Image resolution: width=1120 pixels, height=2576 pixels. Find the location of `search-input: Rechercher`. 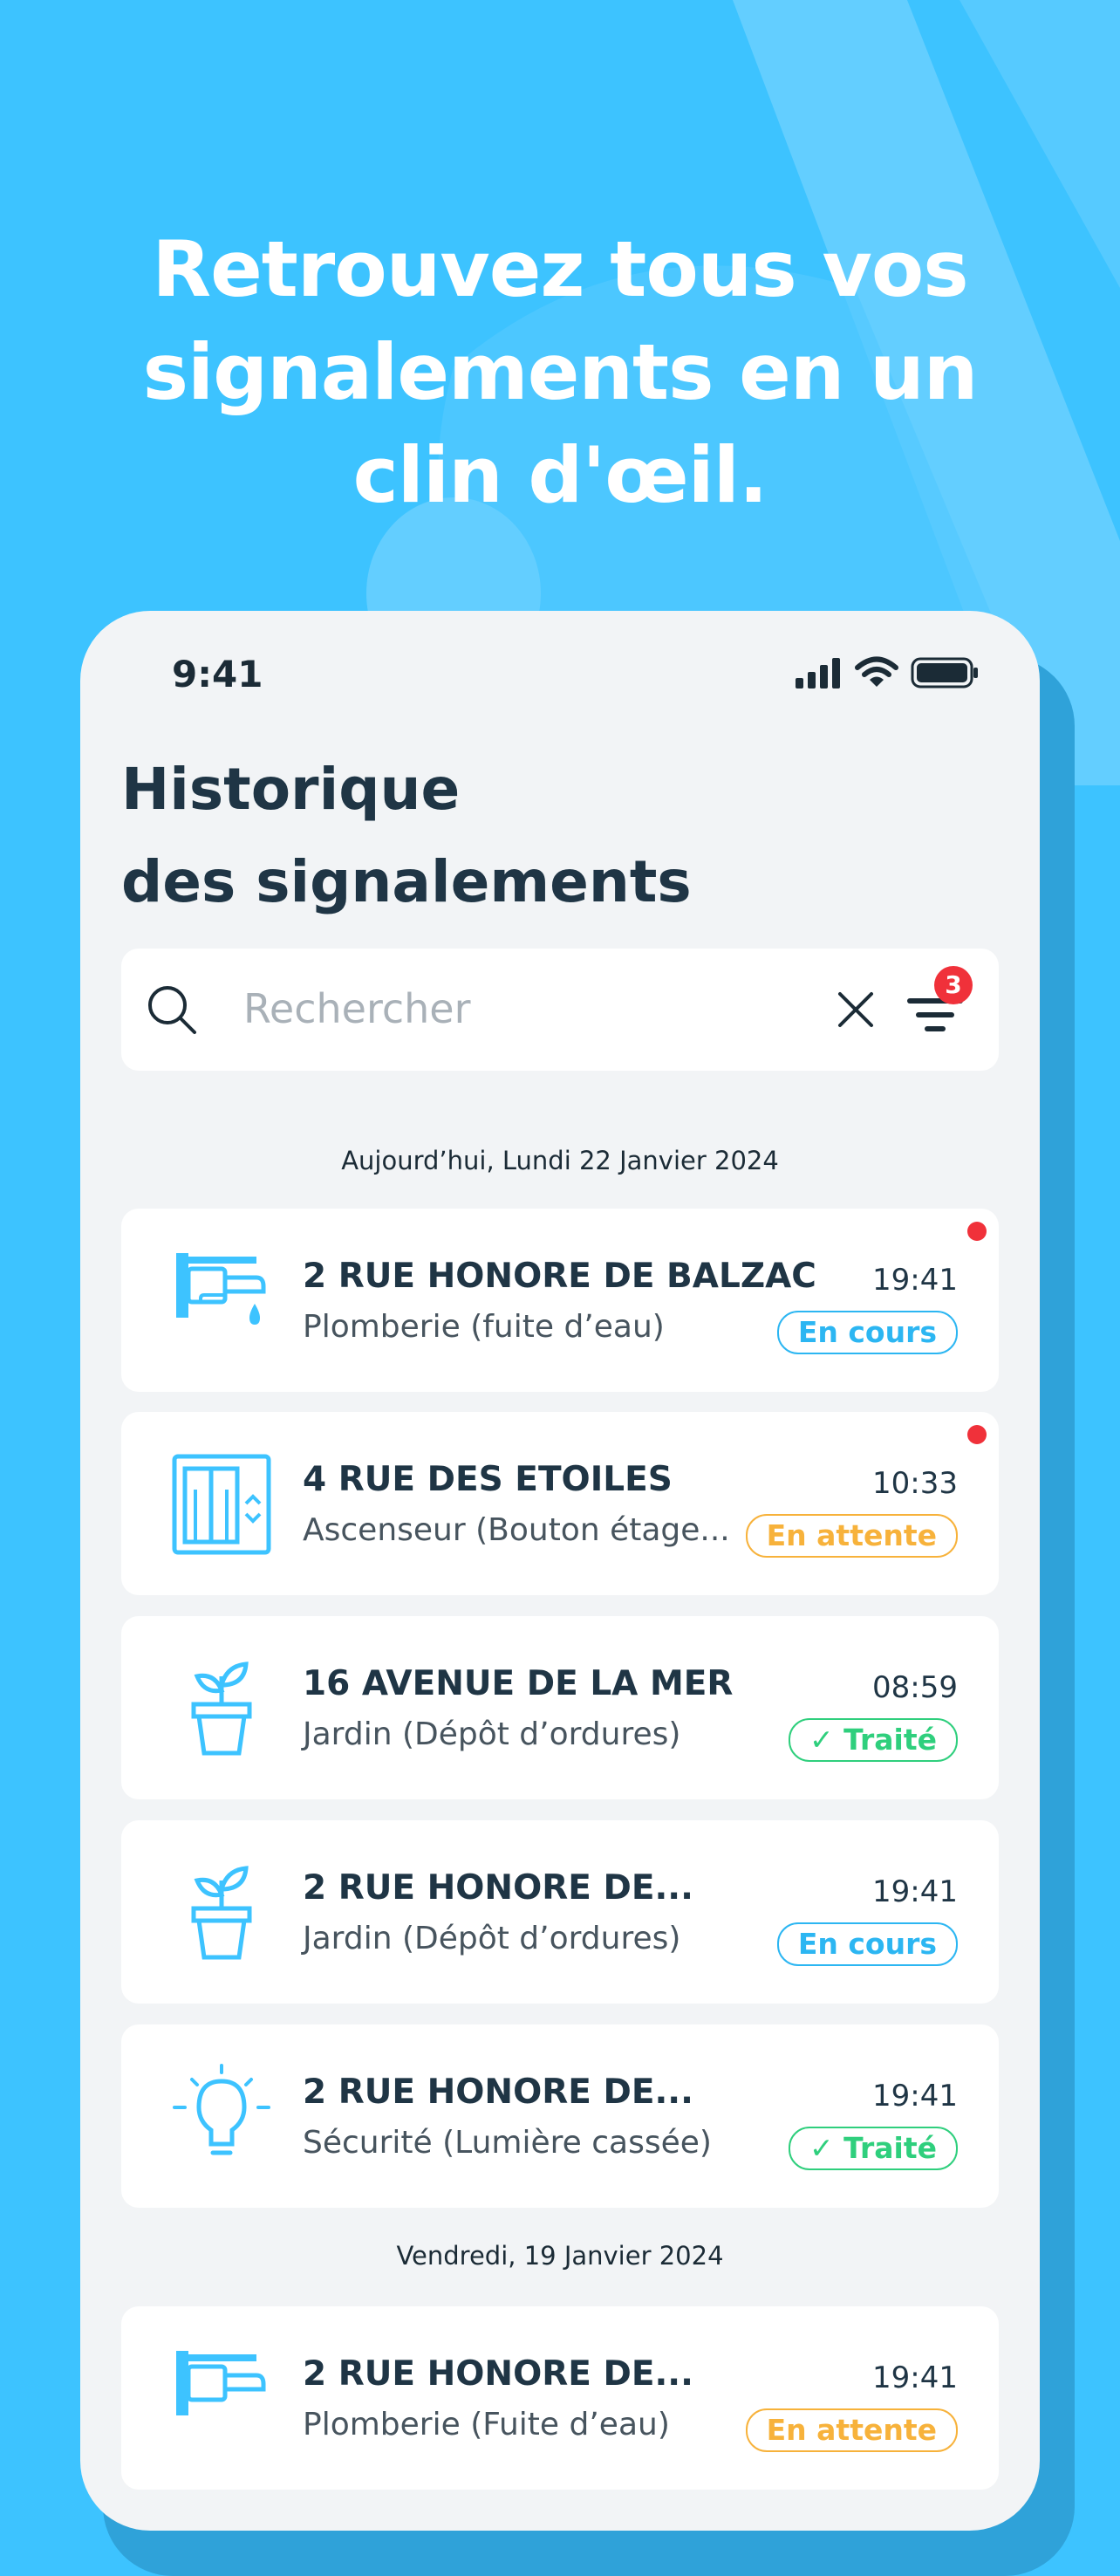

search-input: Rechercher is located at coordinates (357, 1009).